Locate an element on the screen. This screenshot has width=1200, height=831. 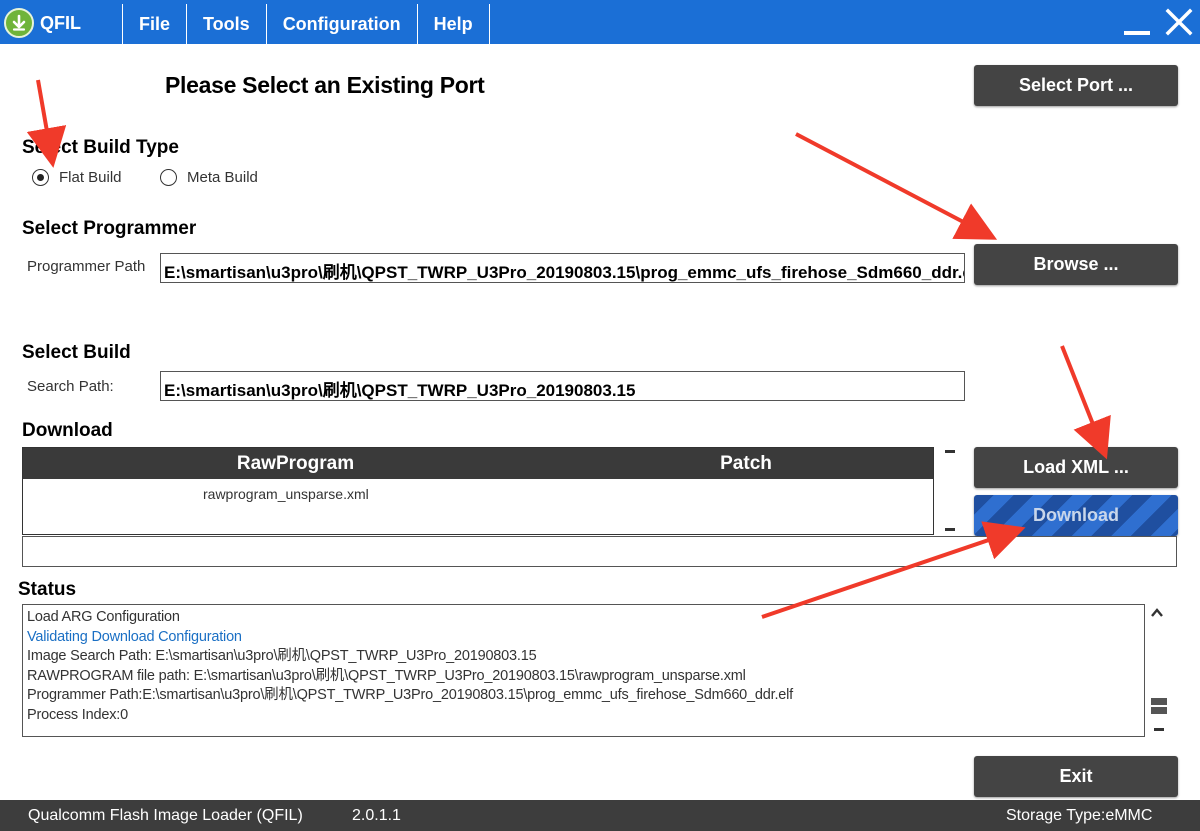
minimize-icon is located at coordinates (1137, 33).